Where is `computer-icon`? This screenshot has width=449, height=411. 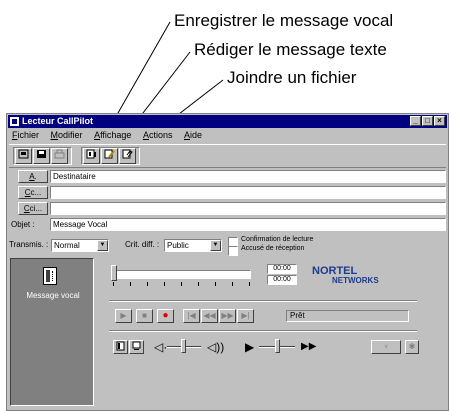 computer-icon is located at coordinates (136, 345).